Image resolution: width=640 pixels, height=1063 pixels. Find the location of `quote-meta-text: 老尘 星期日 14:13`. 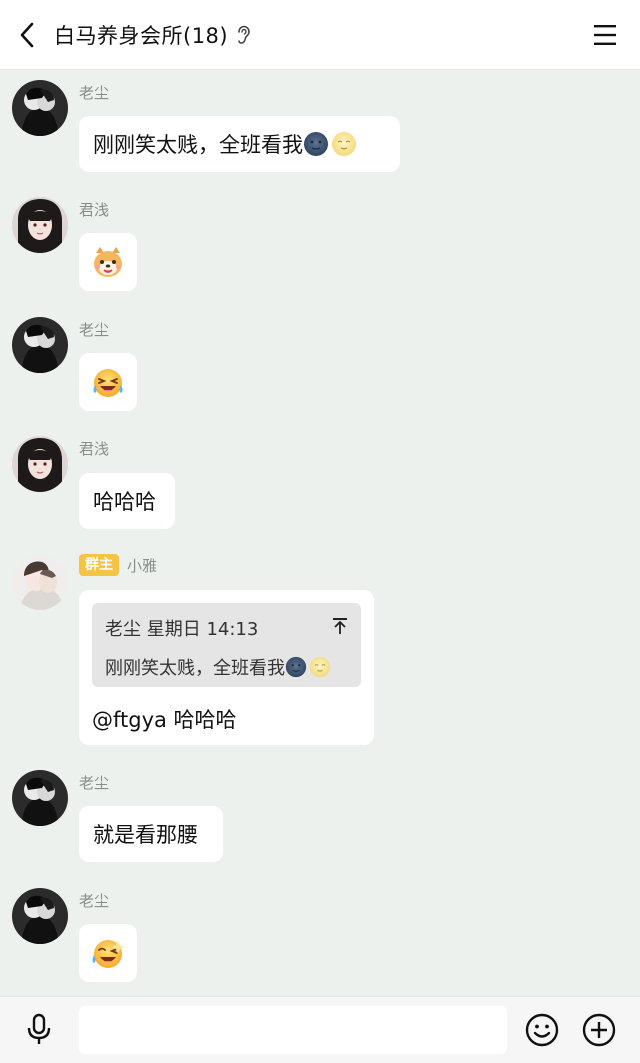

quote-meta-text: 老尘 星期日 14:13 is located at coordinates (181, 628).